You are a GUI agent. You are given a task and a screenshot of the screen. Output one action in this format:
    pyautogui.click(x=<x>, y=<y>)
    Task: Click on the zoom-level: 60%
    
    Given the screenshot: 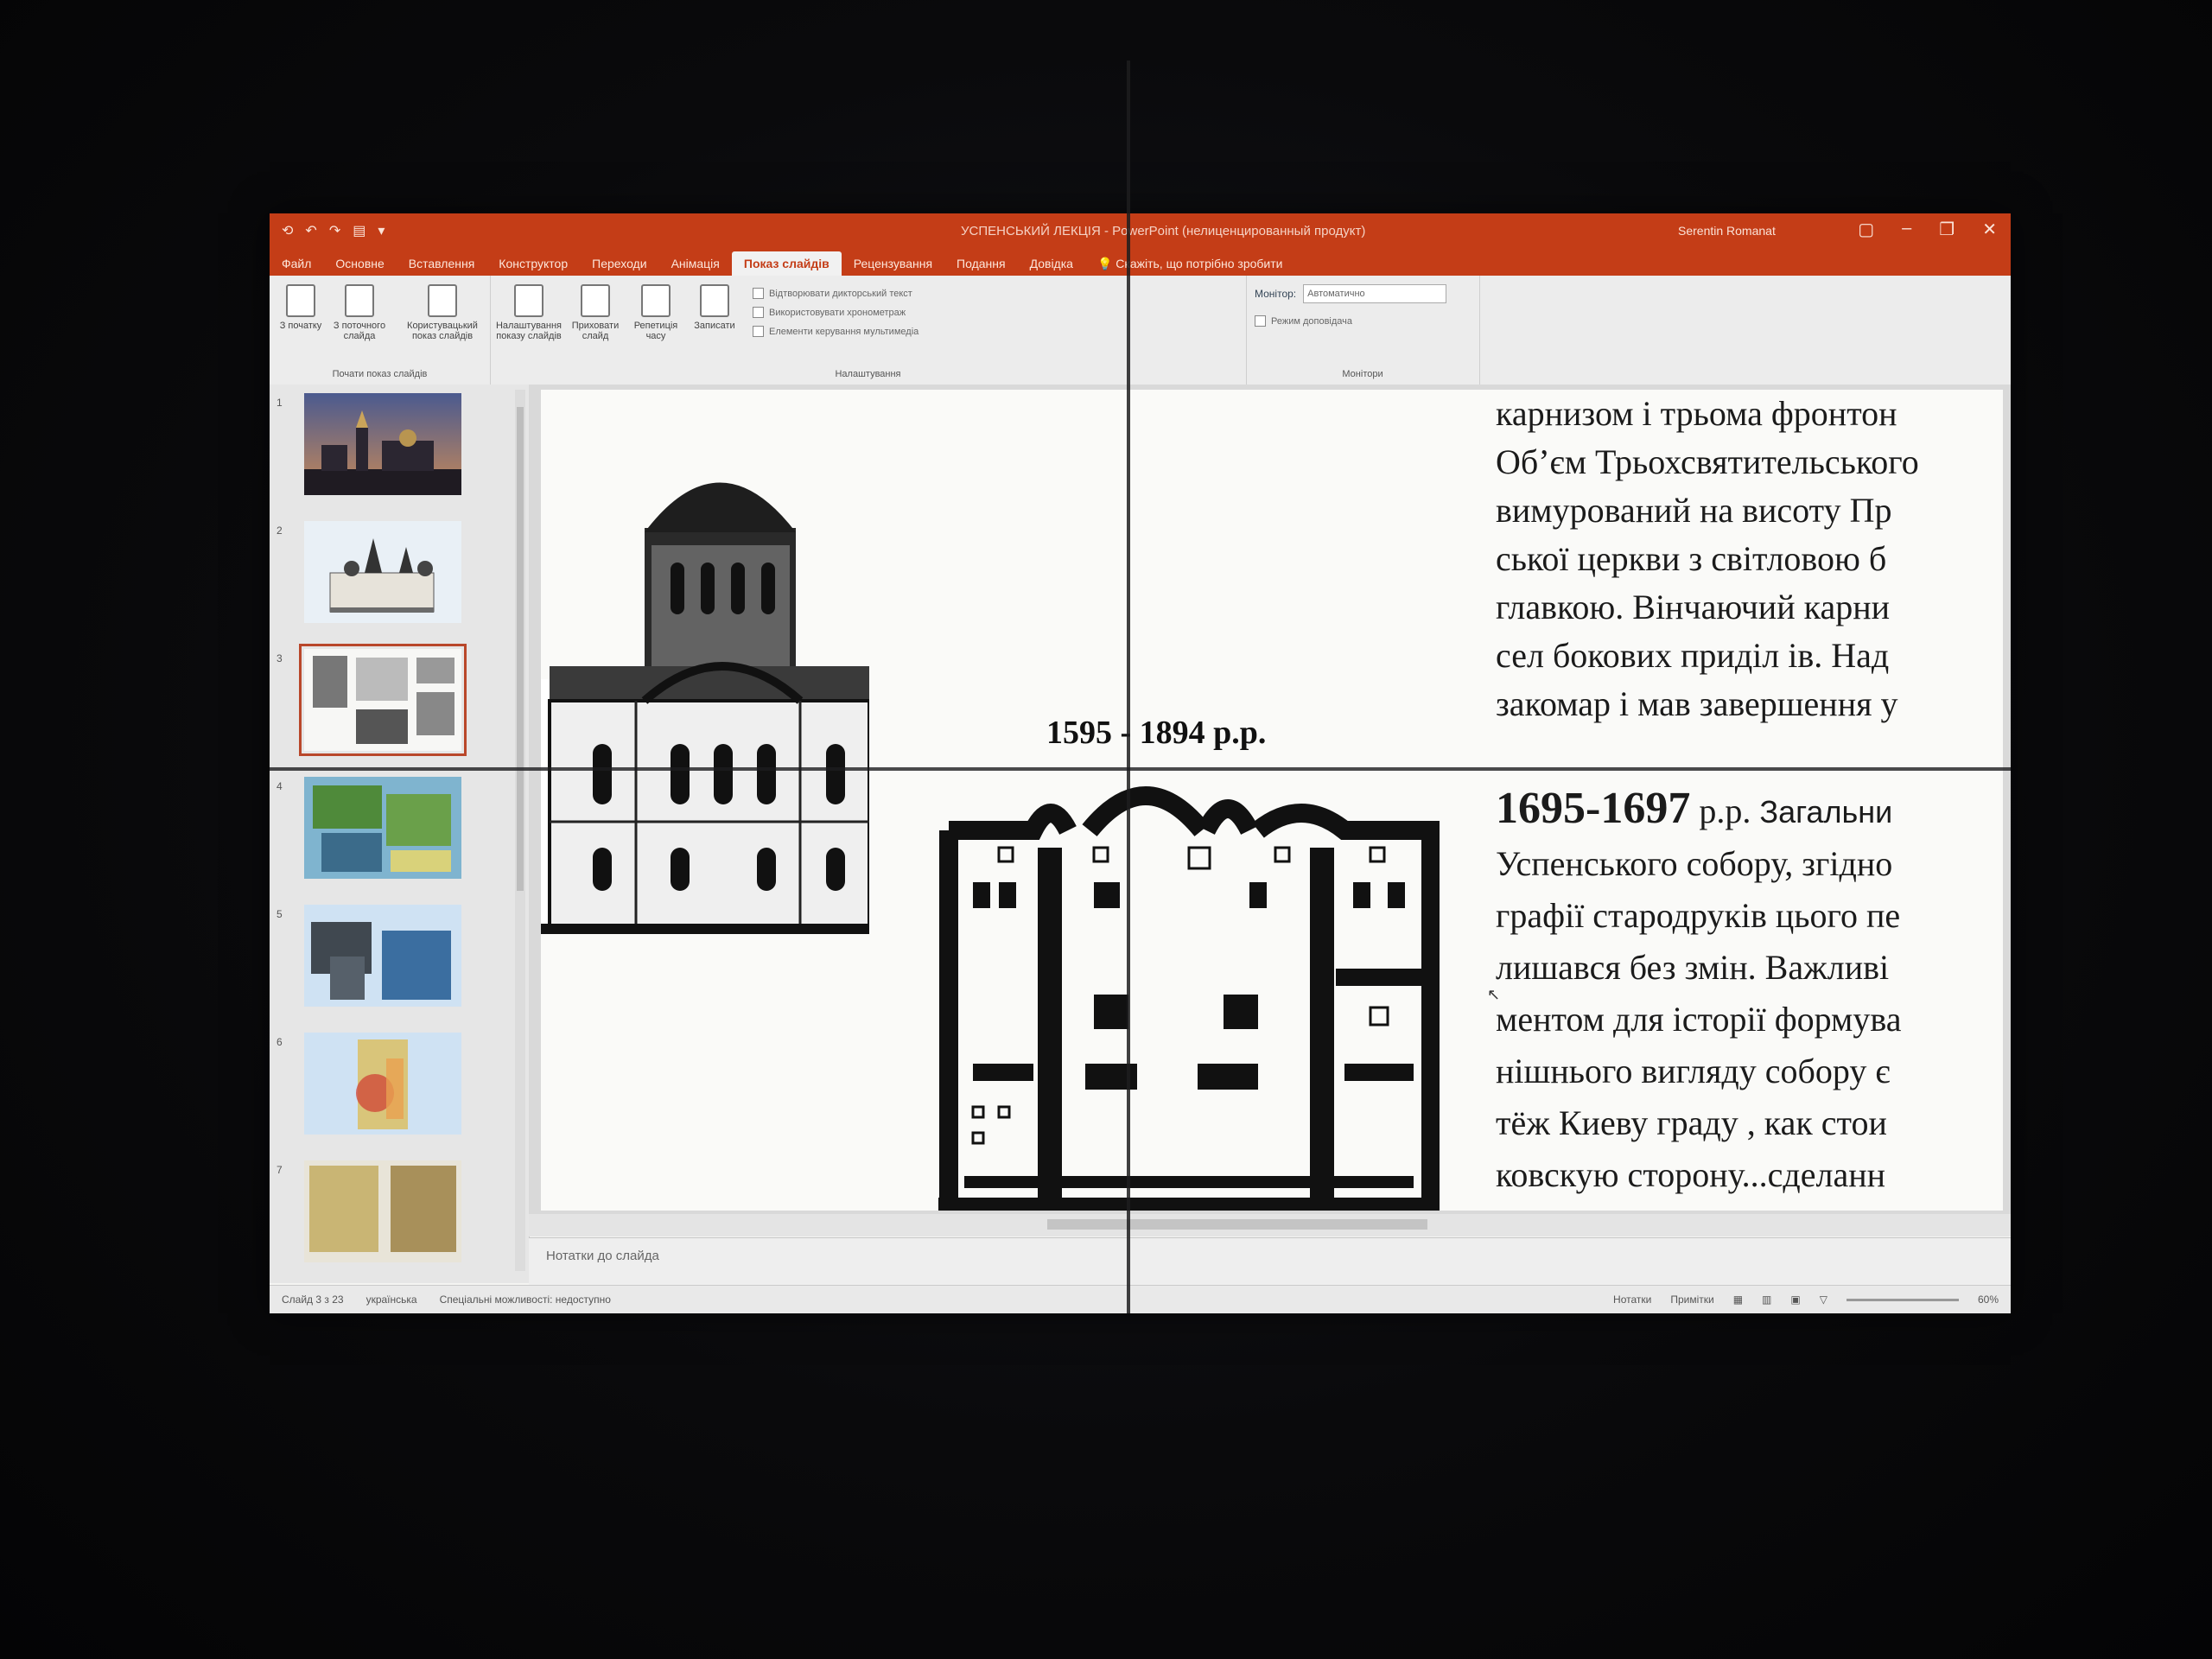 What is the action you would take?
    pyautogui.click(x=1989, y=1300)
    